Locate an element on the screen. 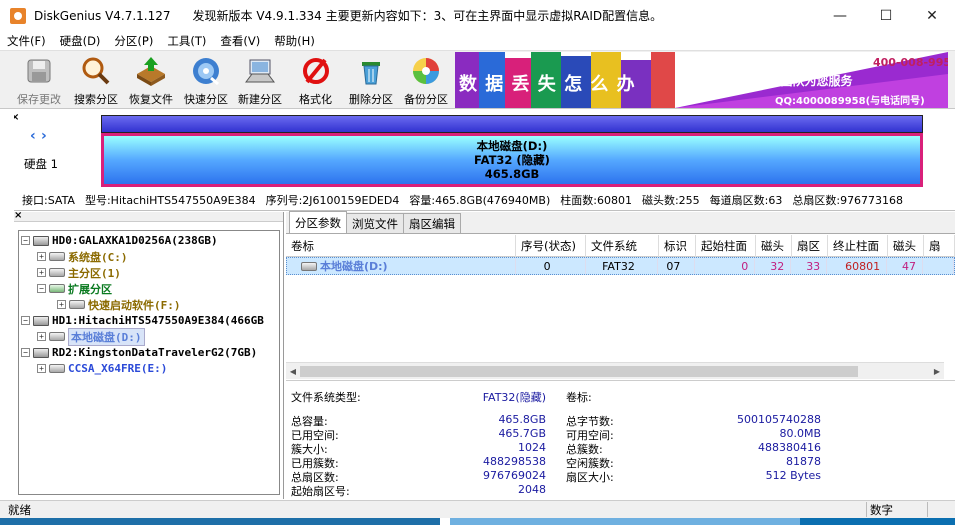 Image resolution: width=955 pixels, height=525 pixels. volume-label-label: 卷标: is located at coordinates (579, 397).